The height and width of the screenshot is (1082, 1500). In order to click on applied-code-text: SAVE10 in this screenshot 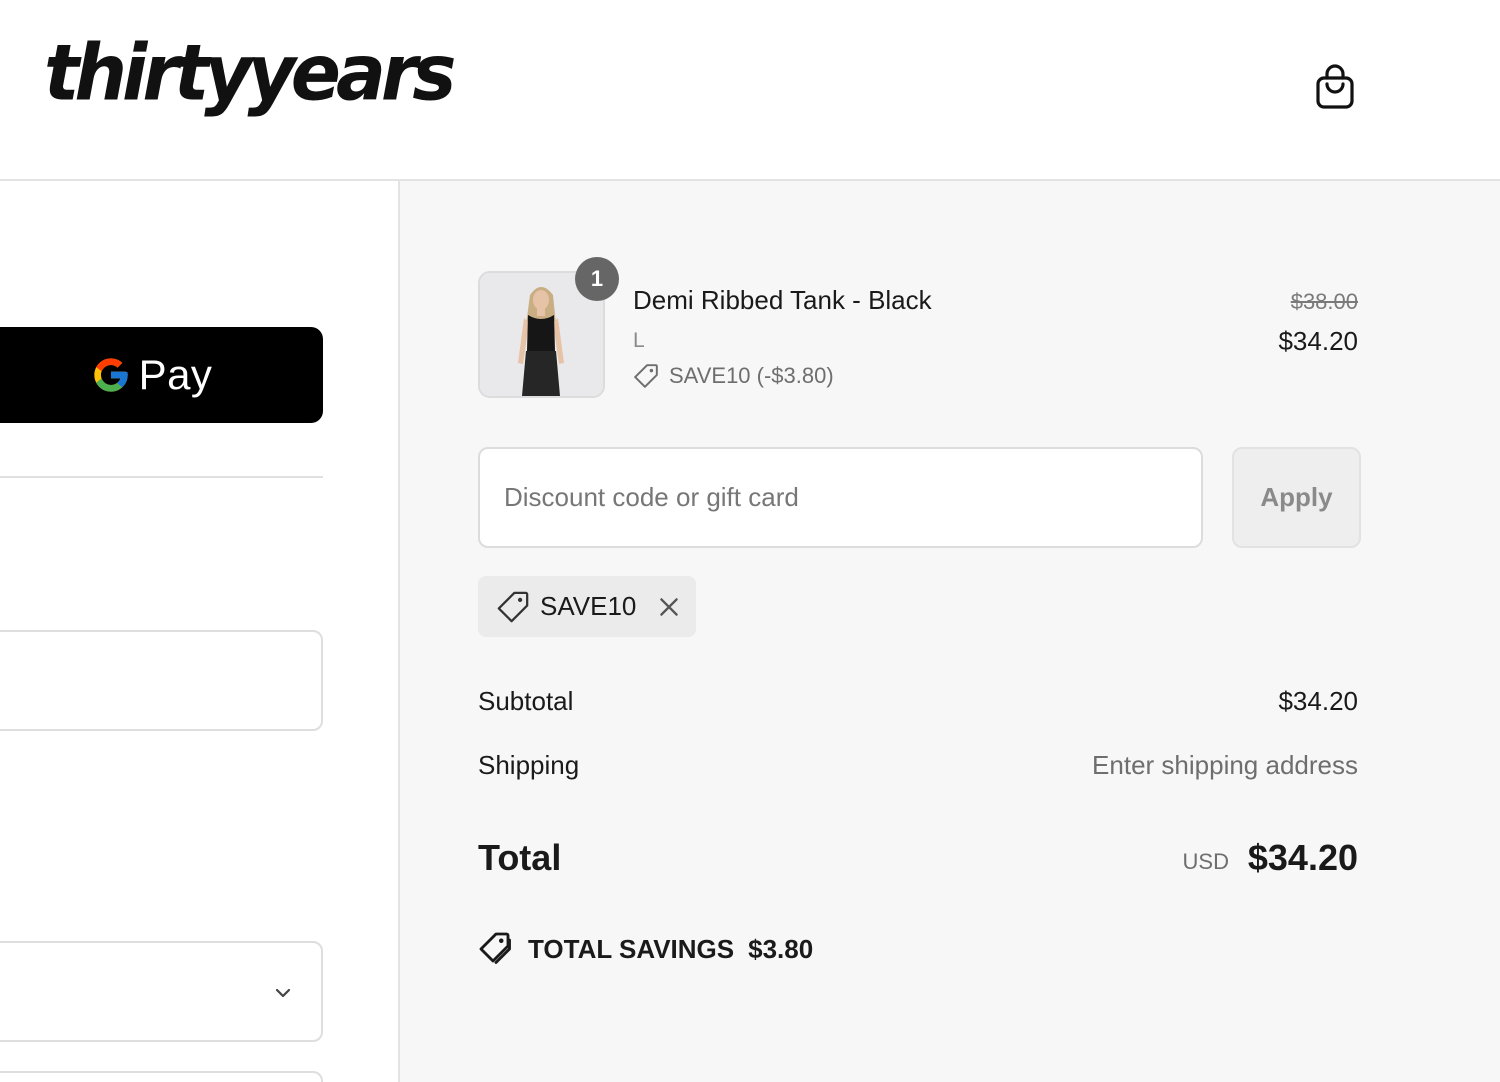, I will do `click(588, 606)`.